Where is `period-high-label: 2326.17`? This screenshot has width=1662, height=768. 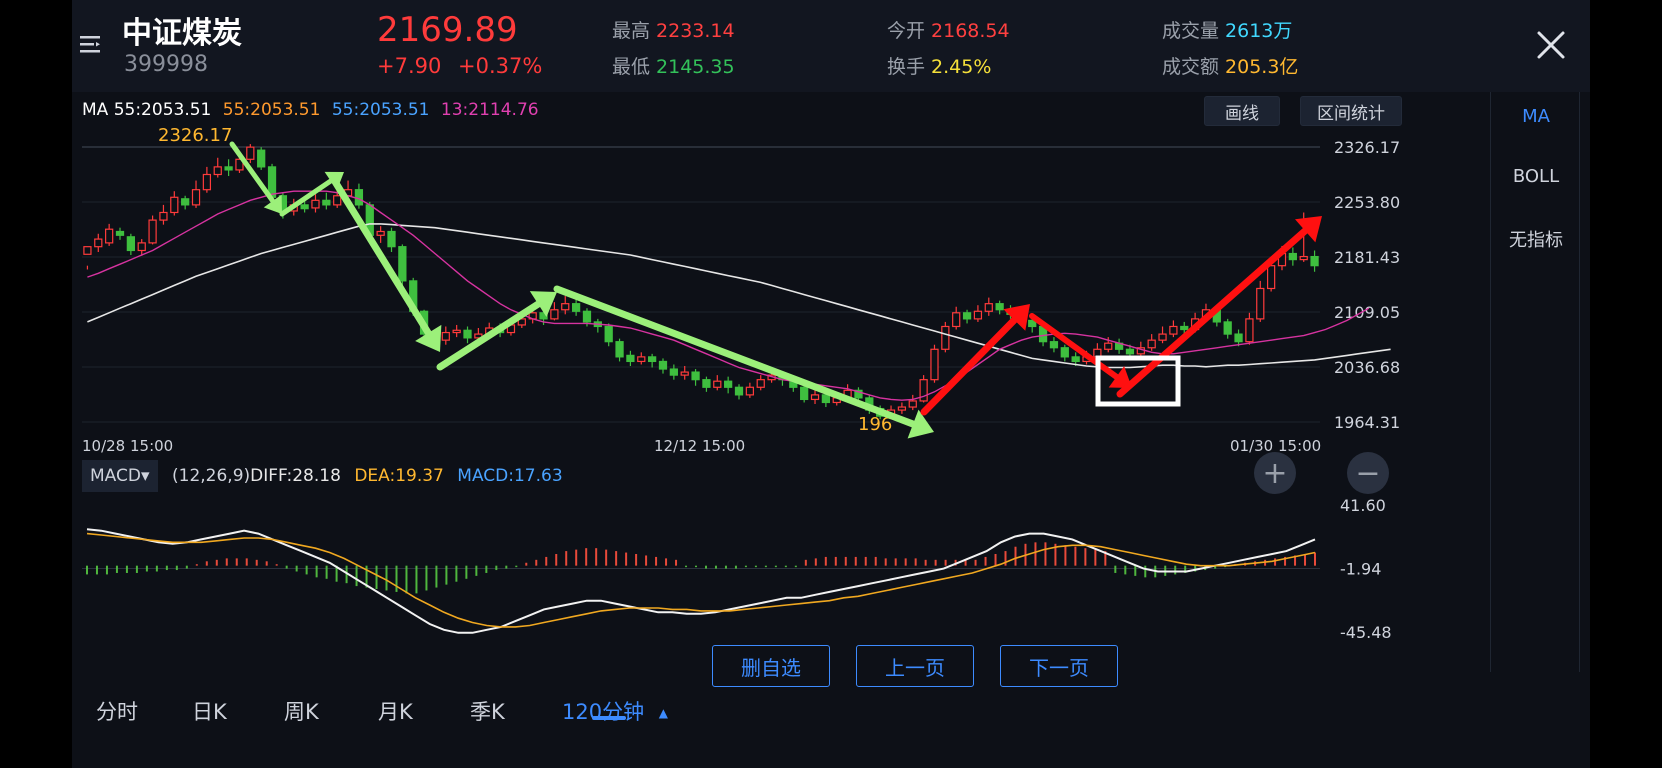
period-high-label: 2326.17 is located at coordinates (195, 135).